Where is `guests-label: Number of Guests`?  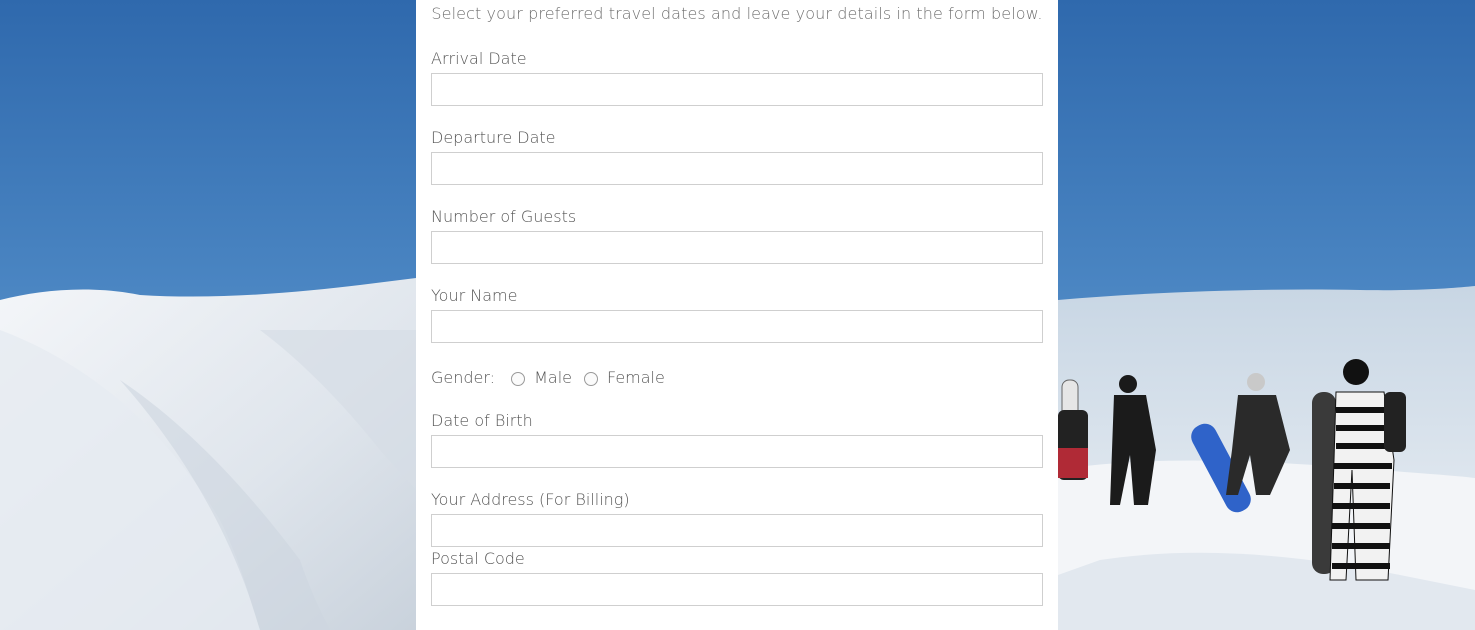 guests-label: Number of Guests is located at coordinates (504, 216).